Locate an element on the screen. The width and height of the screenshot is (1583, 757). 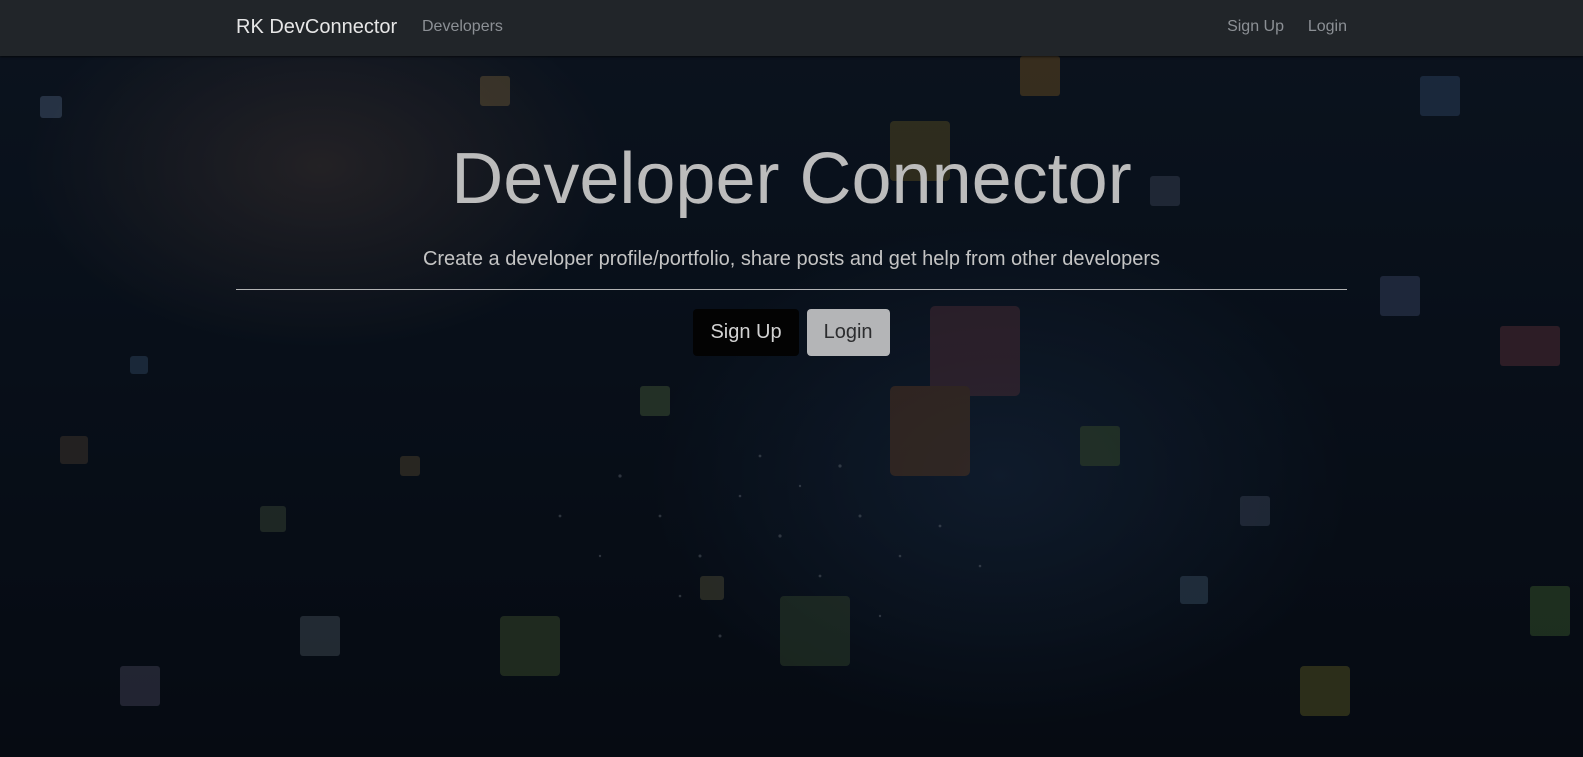
brand-link: RK DevConnector is located at coordinates (316, 27).